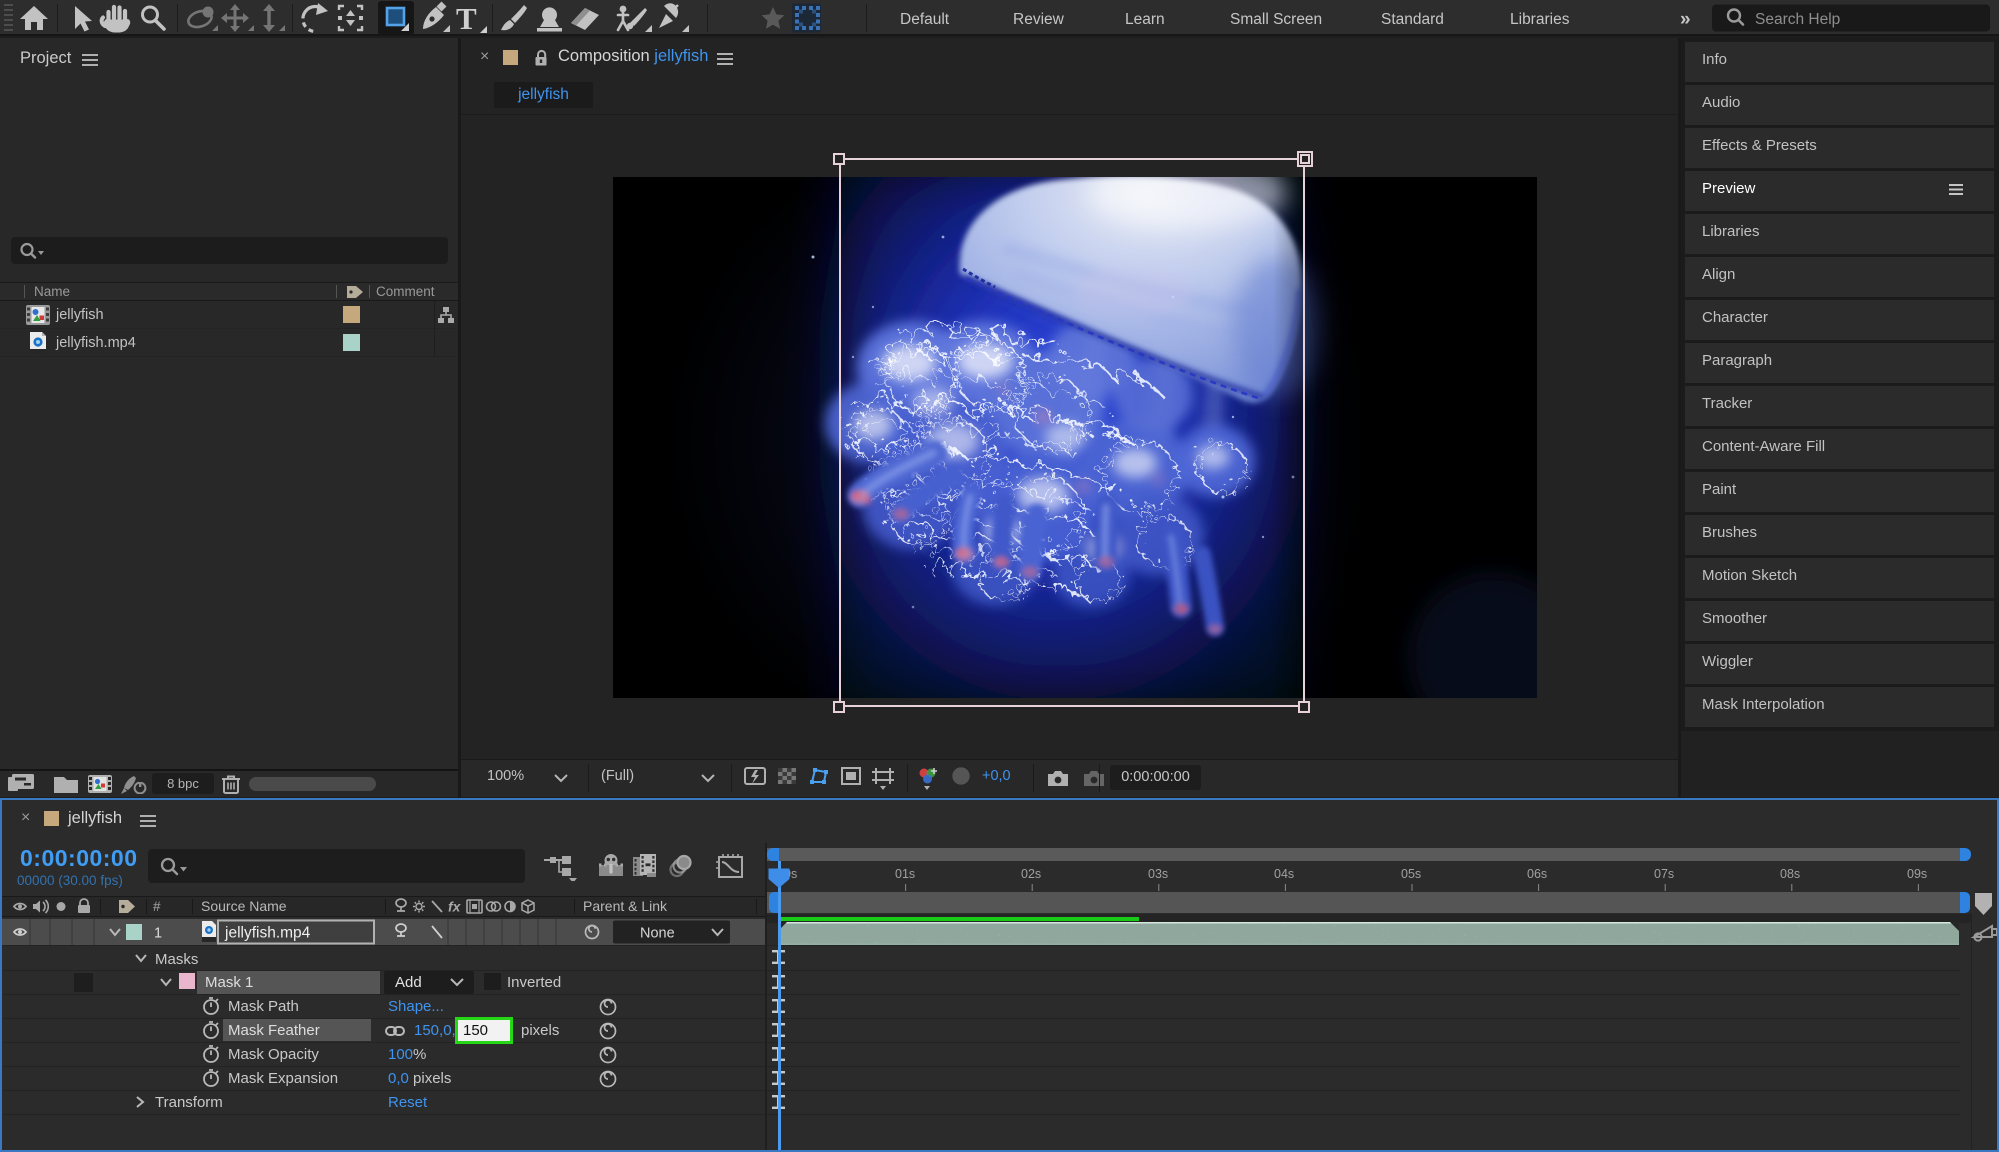 The image size is (1999, 1152). Describe the element at coordinates (925, 19) in the screenshot. I see `svg-text: Default` at that location.